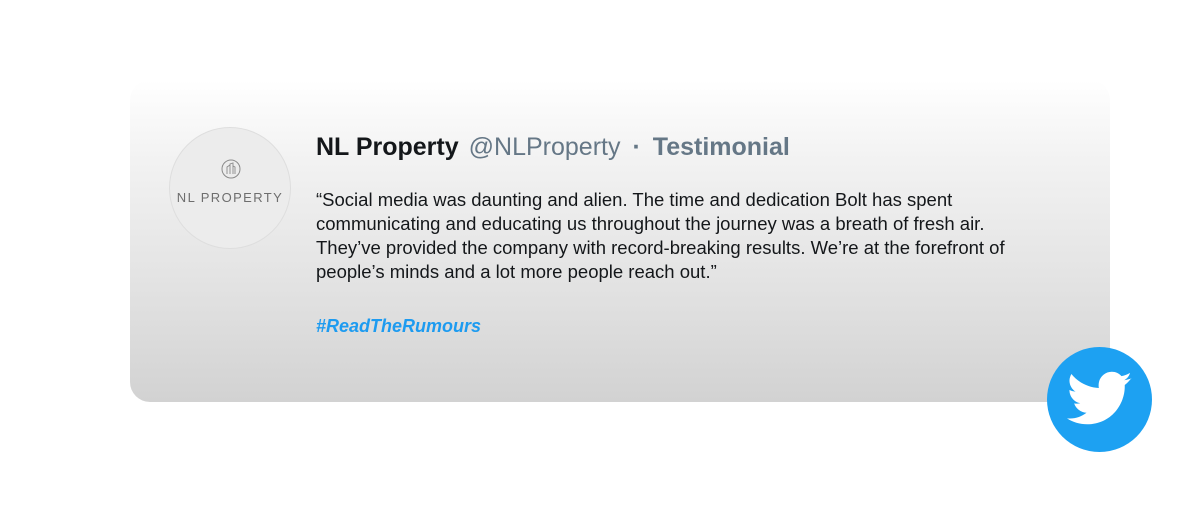 This screenshot has height=528, width=1200. What do you see at coordinates (387, 147) in the screenshot?
I see `account-name: NL Property` at bounding box center [387, 147].